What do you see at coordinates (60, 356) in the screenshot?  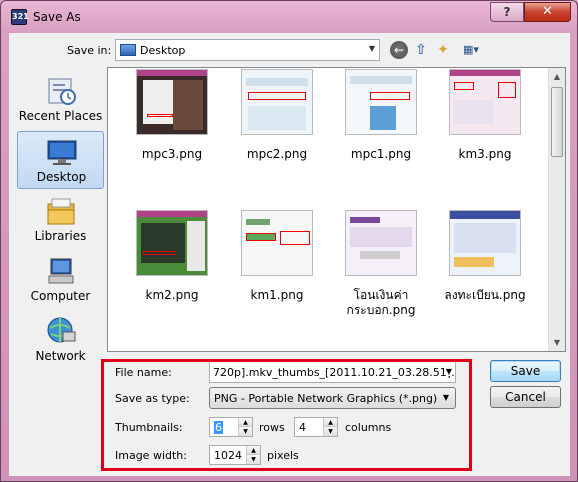 I see `place-label: Network` at bounding box center [60, 356].